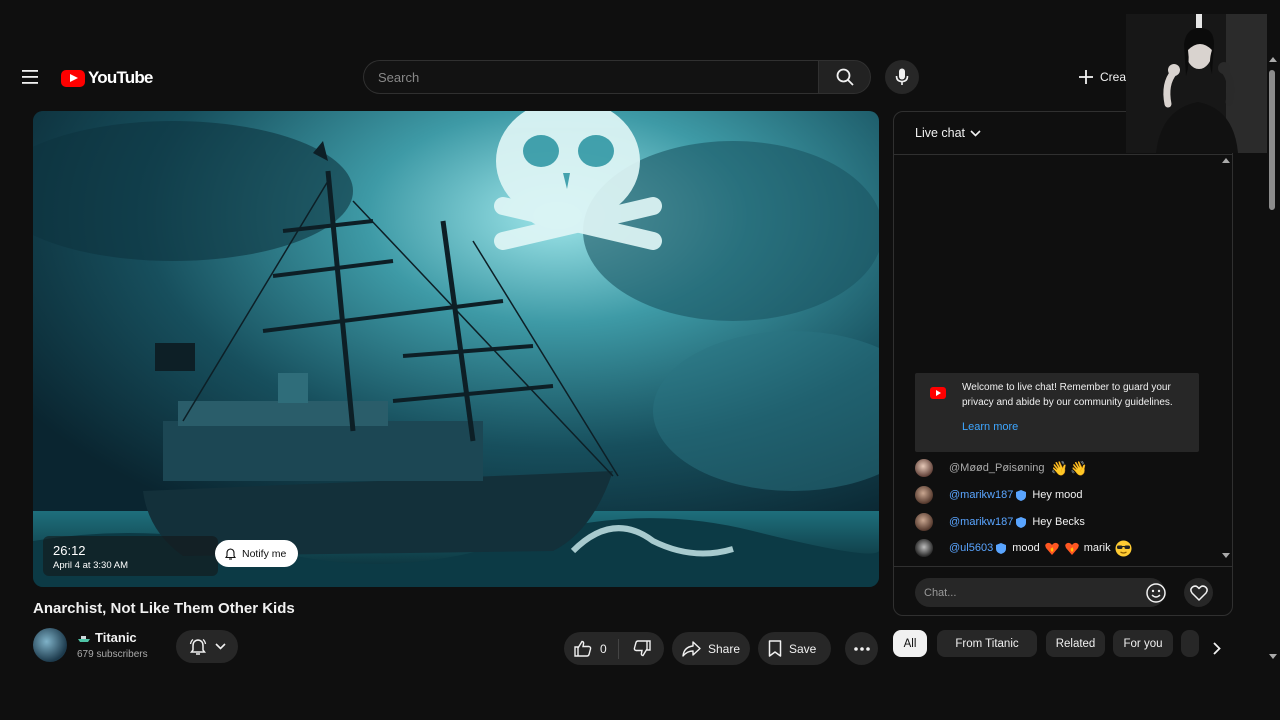  I want to click on chat-text: mood marik, so click(1072, 548).